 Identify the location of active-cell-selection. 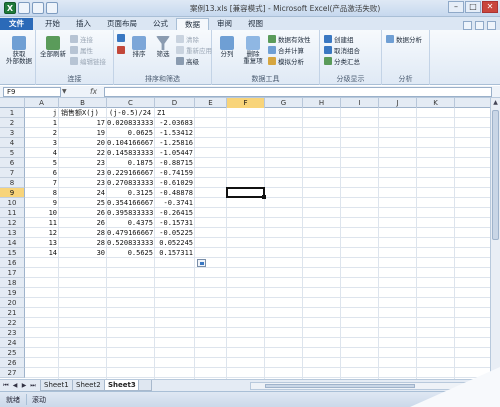
(245, 192).